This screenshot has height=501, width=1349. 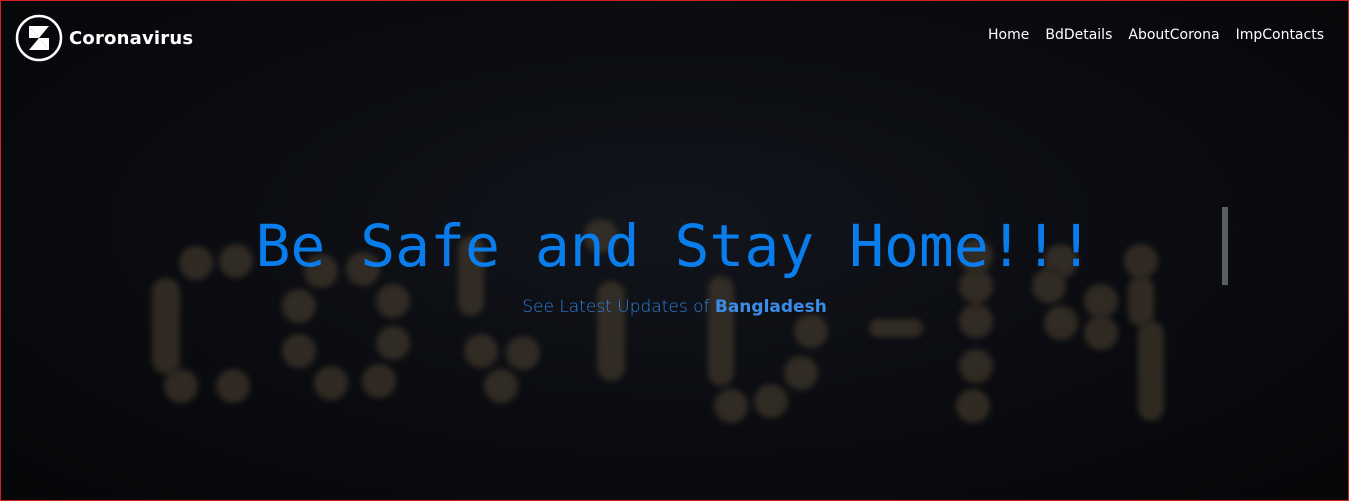 I want to click on nav-item-bddetails: BdDetails, so click(x=1078, y=35).